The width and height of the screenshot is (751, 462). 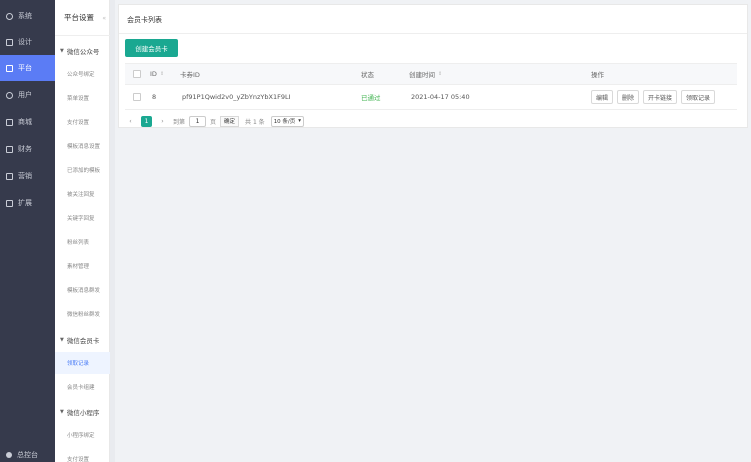 I want to click on nav-item-extension: 扩展, so click(x=27, y=203).